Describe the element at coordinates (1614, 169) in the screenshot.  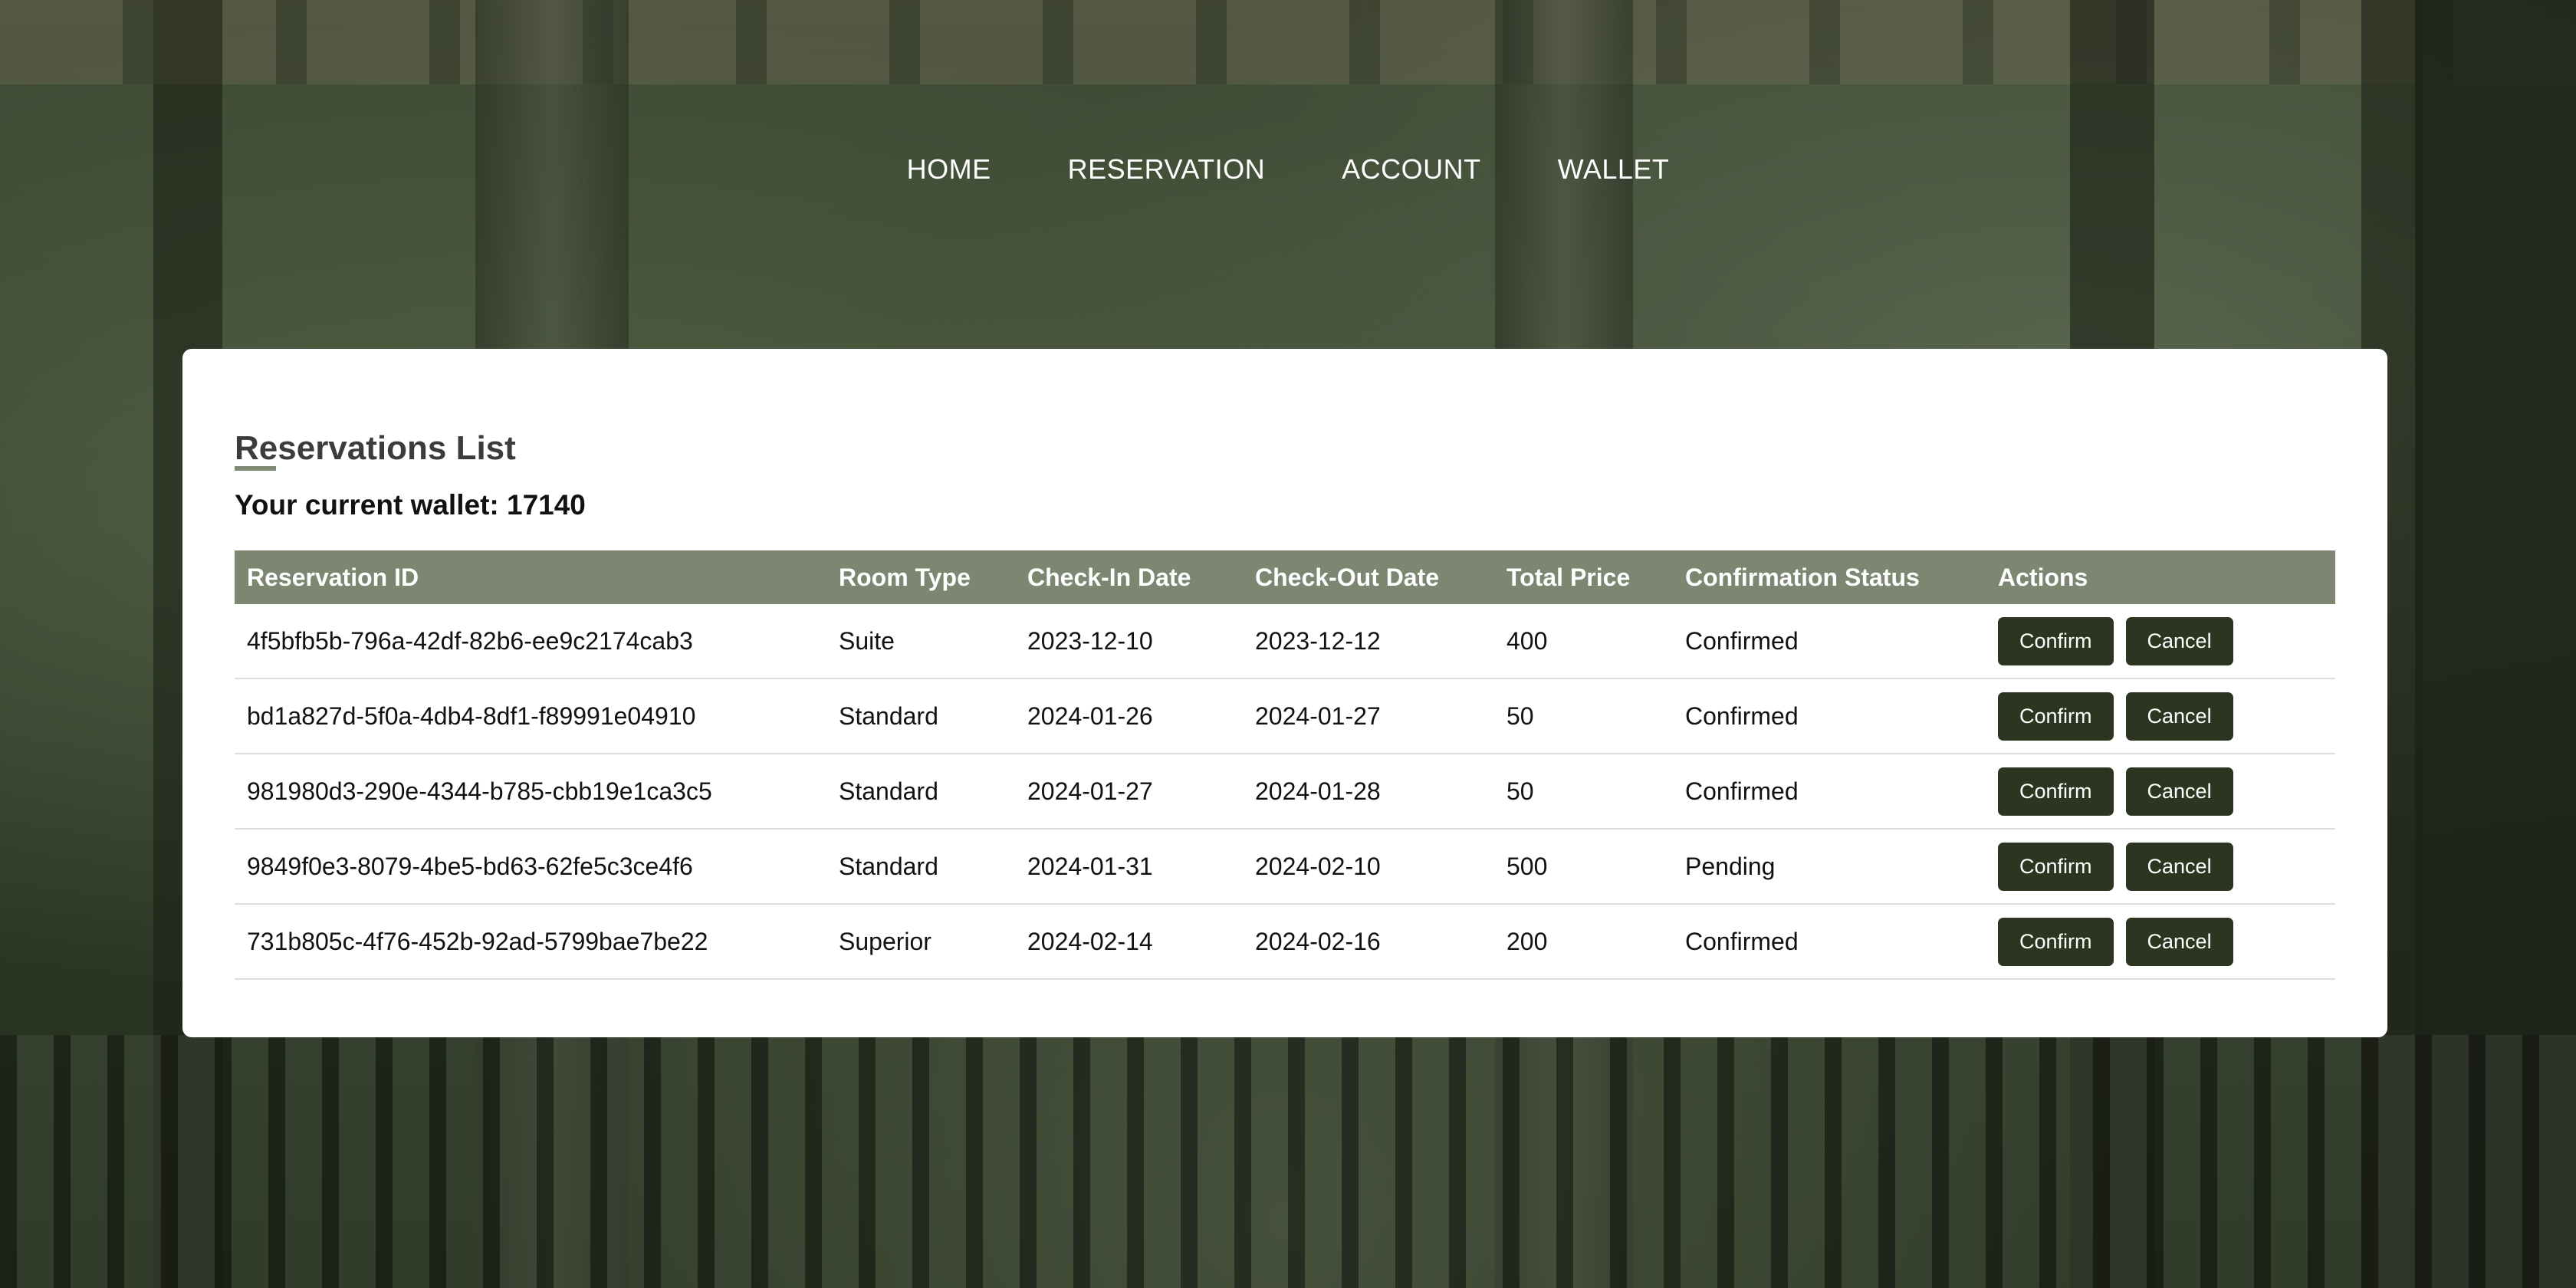
I see `nav-wallet-link: WALLET` at that location.